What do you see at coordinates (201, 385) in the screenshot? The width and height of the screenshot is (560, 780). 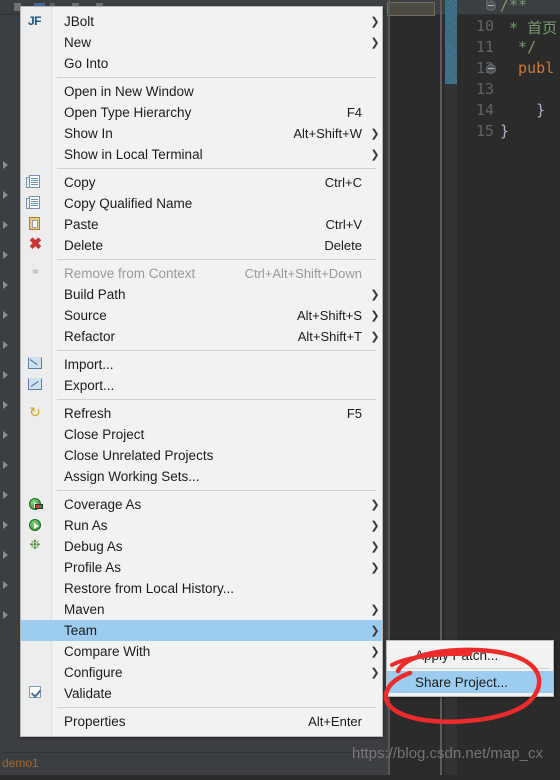 I see `menu-item-export: Export...❯` at bounding box center [201, 385].